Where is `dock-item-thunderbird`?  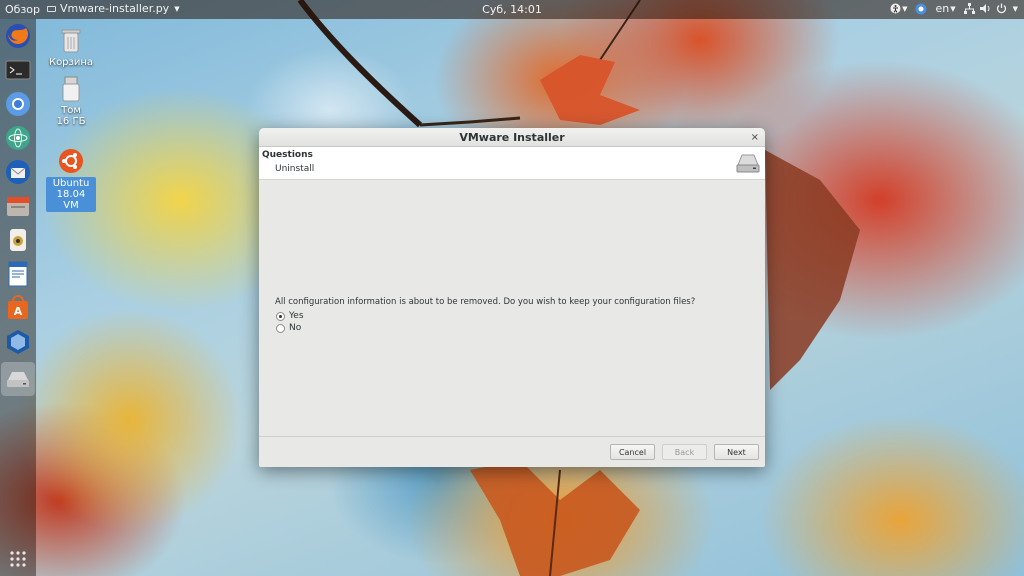
dock-item-thunderbird is located at coordinates (18, 172).